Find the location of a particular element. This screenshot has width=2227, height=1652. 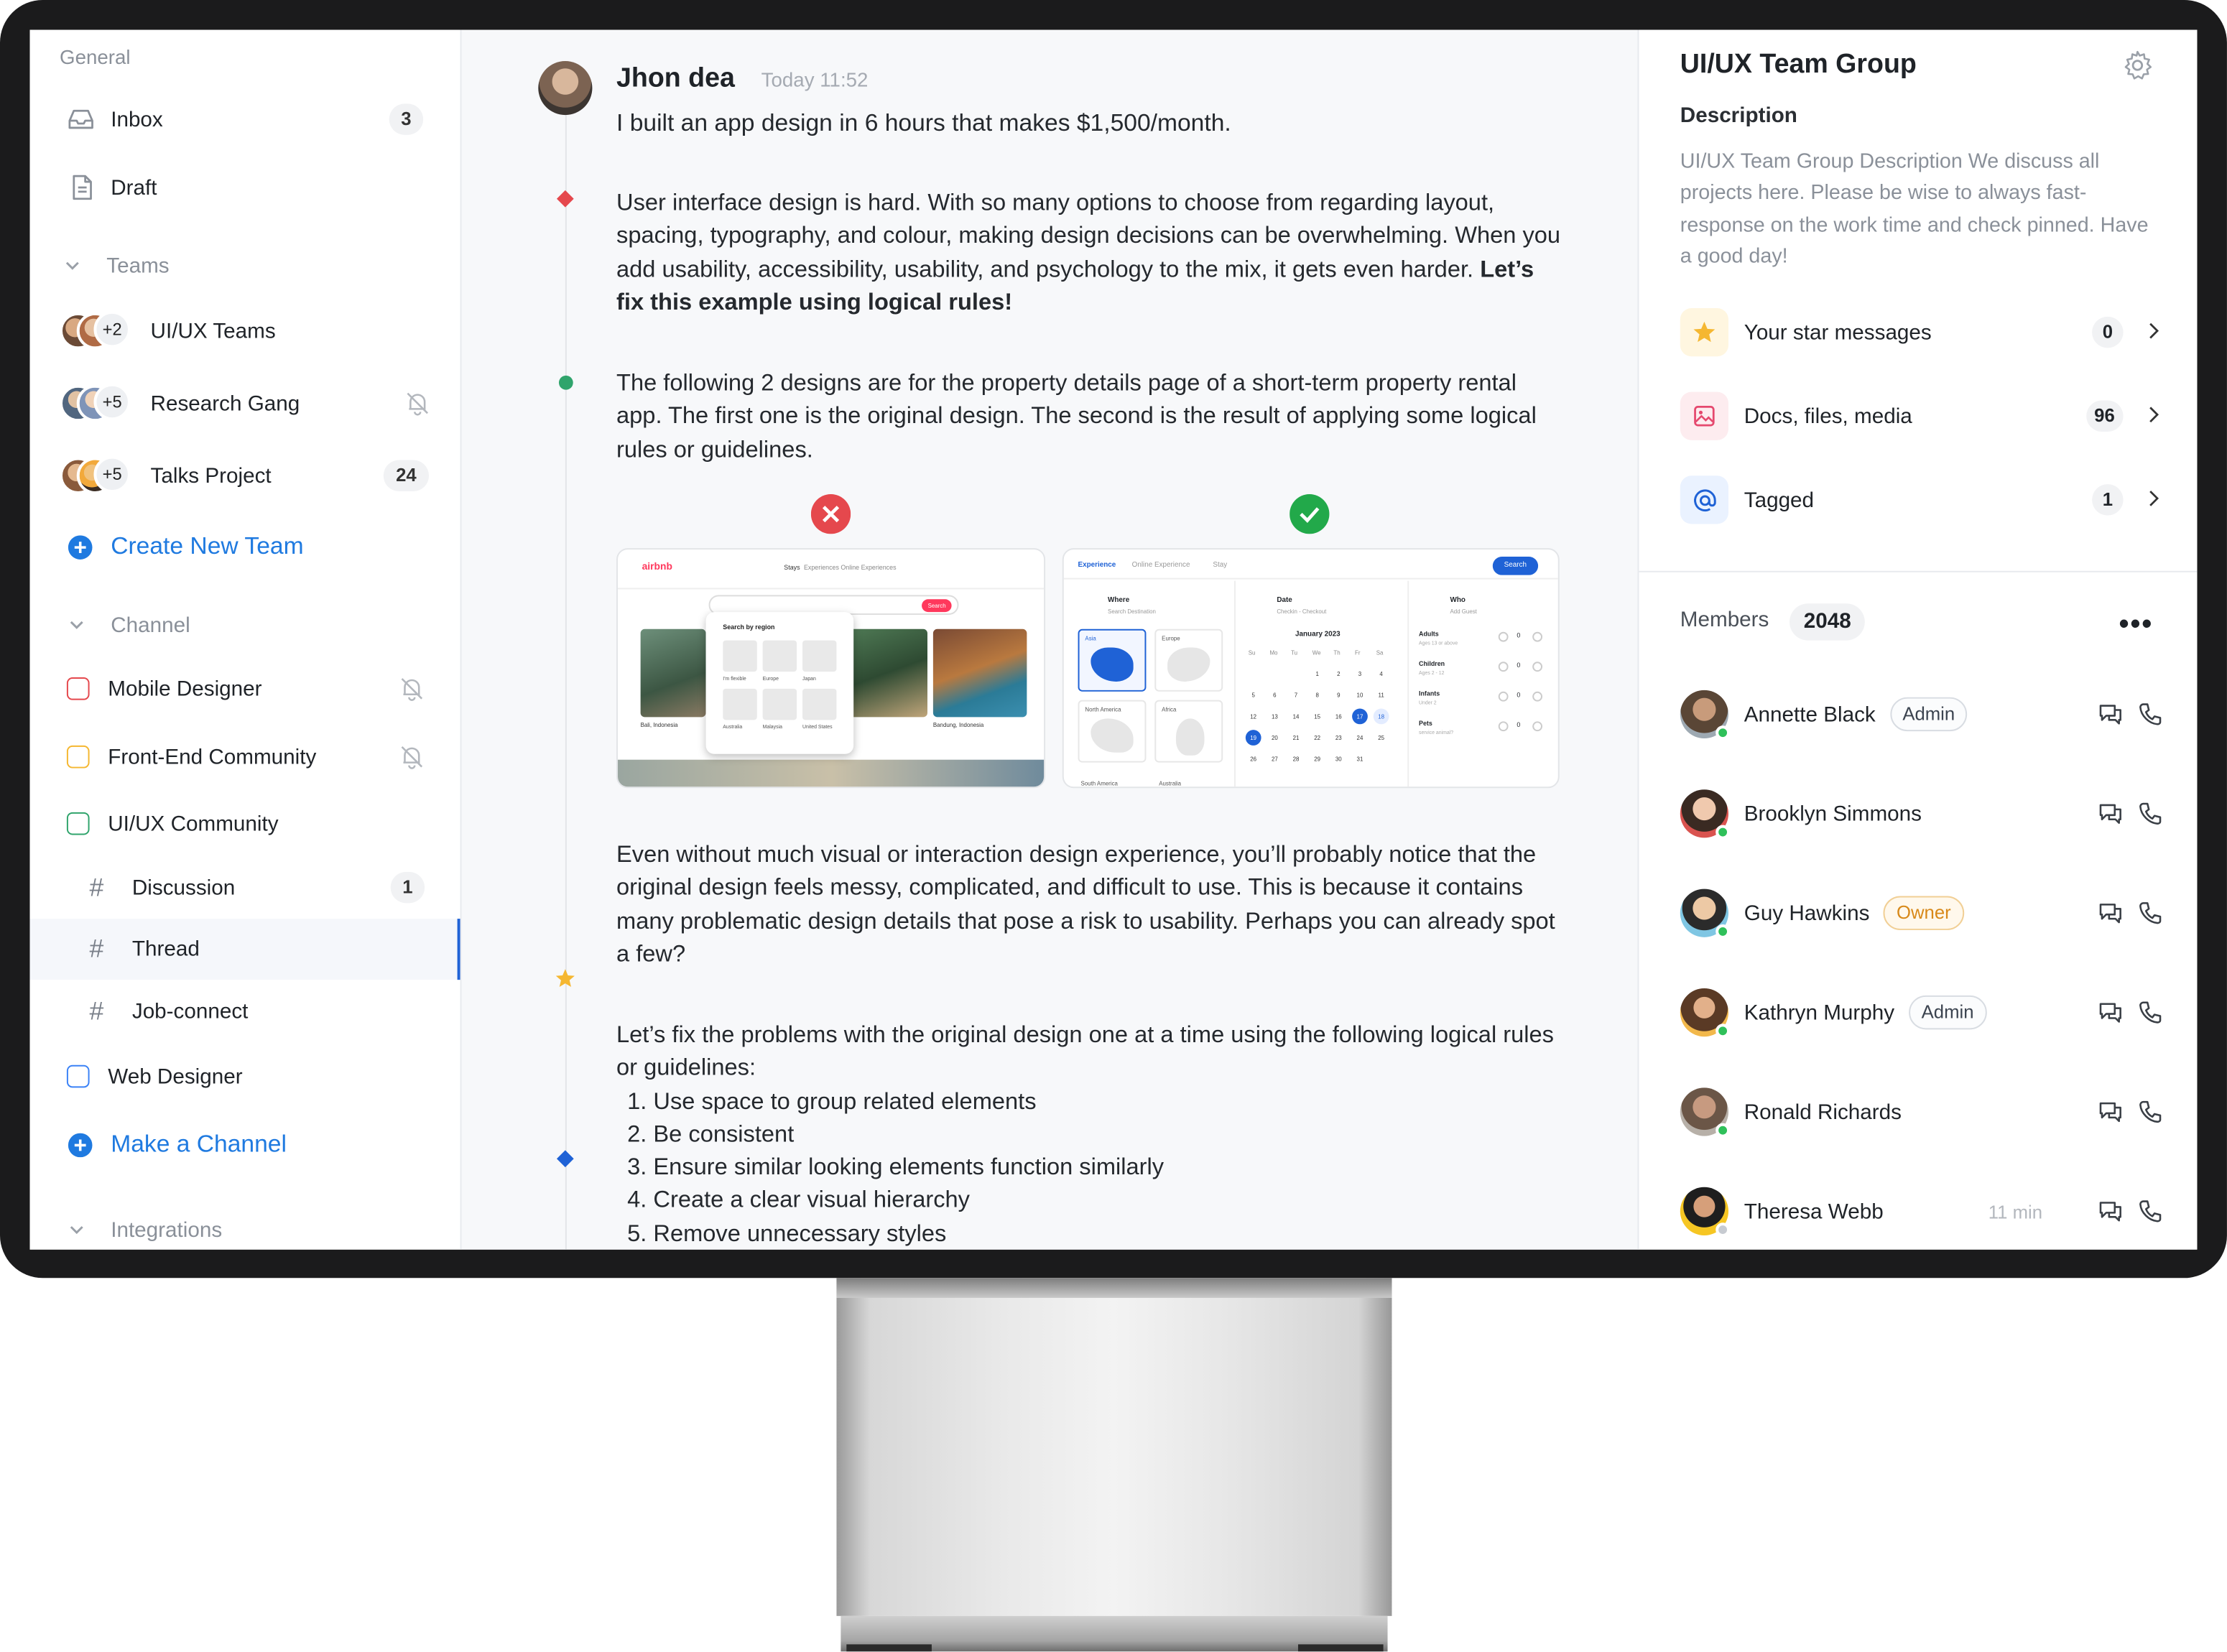

mock-region-label: Japan is located at coordinates (809, 679).